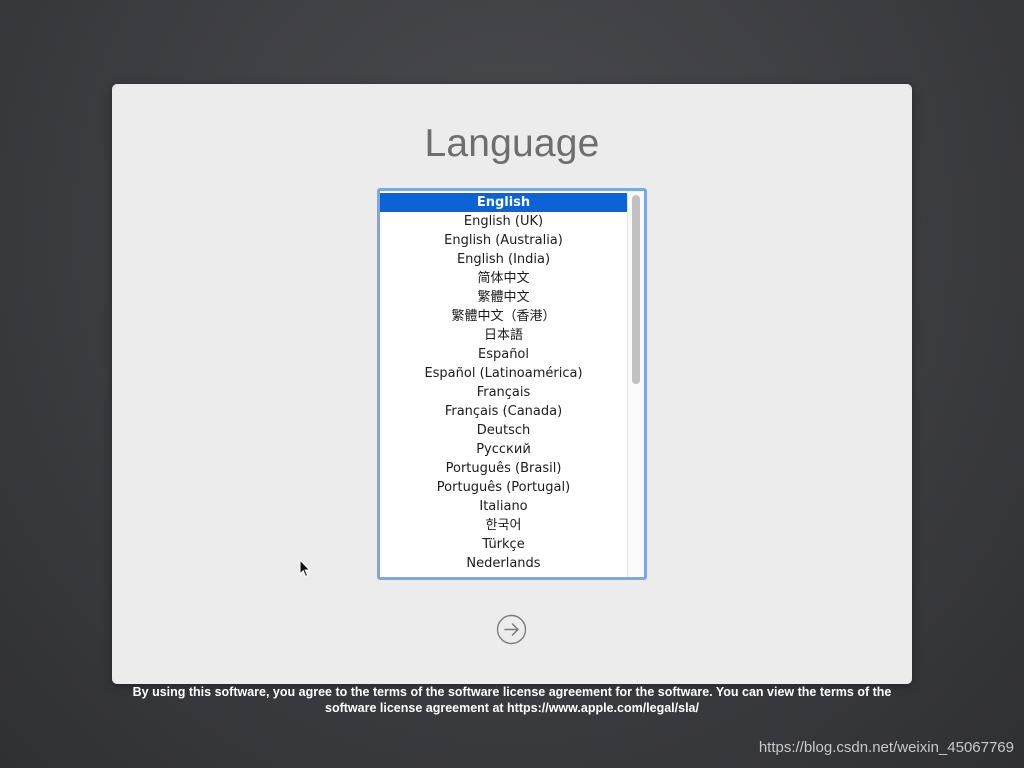 Image resolution: width=1024 pixels, height=768 pixels. Describe the element at coordinates (503, 468) in the screenshot. I see `list-item: Português (Brasil)` at that location.